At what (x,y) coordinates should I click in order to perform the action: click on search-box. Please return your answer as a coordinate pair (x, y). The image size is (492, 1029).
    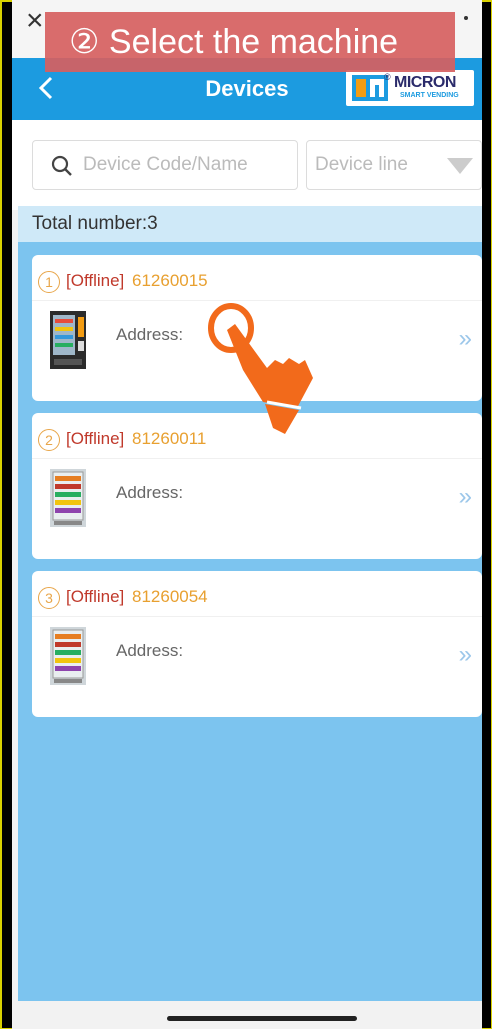
    Looking at the image, I should click on (165, 165).